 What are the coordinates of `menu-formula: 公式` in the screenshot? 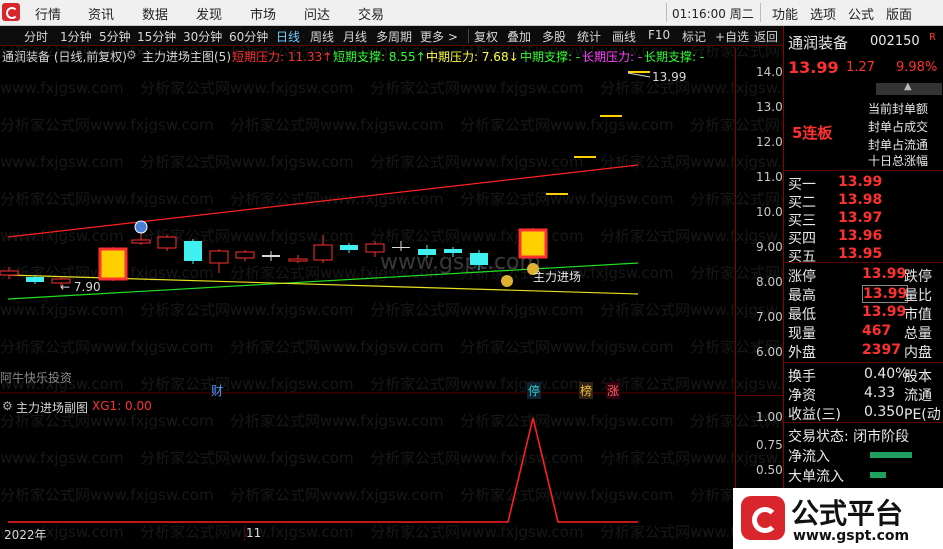 It's located at (861, 13).